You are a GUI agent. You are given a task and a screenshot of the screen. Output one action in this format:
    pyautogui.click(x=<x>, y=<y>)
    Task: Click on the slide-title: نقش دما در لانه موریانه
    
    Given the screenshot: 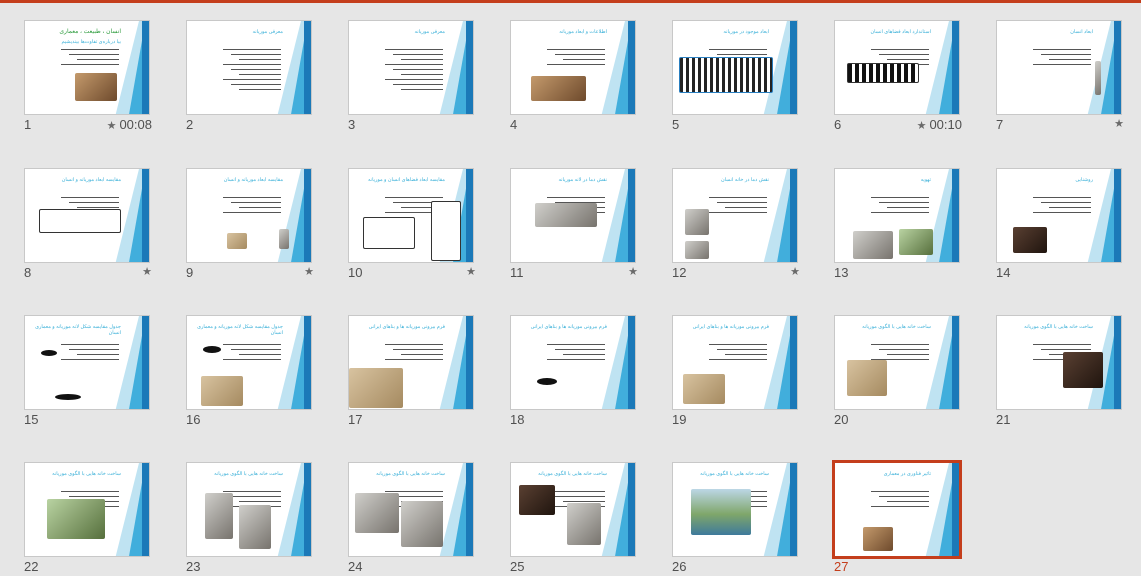 What is the action you would take?
    pyautogui.click(x=582, y=180)
    